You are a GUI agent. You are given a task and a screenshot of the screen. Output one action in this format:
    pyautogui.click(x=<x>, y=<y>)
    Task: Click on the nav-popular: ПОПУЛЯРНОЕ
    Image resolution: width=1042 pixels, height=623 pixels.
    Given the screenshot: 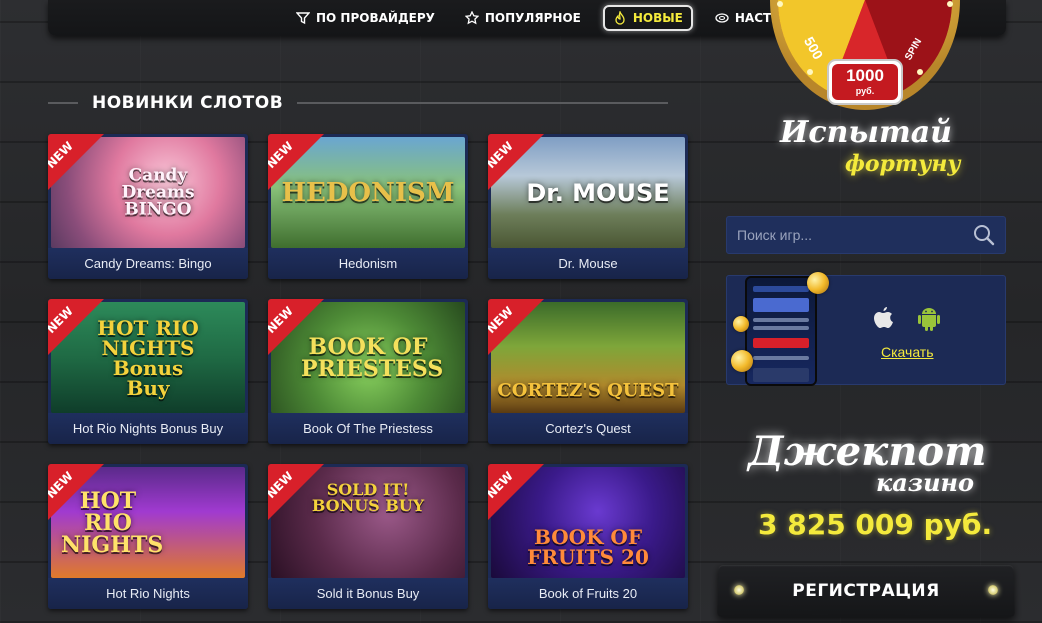 What is the action you would take?
    pyautogui.click(x=523, y=18)
    